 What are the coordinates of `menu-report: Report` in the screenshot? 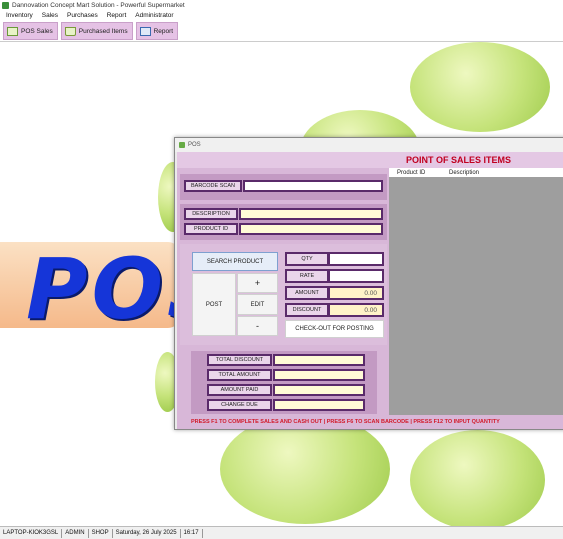 It's located at (117, 15).